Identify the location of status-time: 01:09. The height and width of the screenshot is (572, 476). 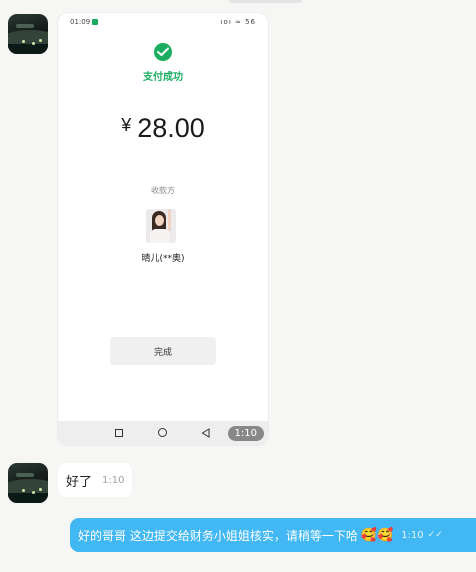
(80, 22).